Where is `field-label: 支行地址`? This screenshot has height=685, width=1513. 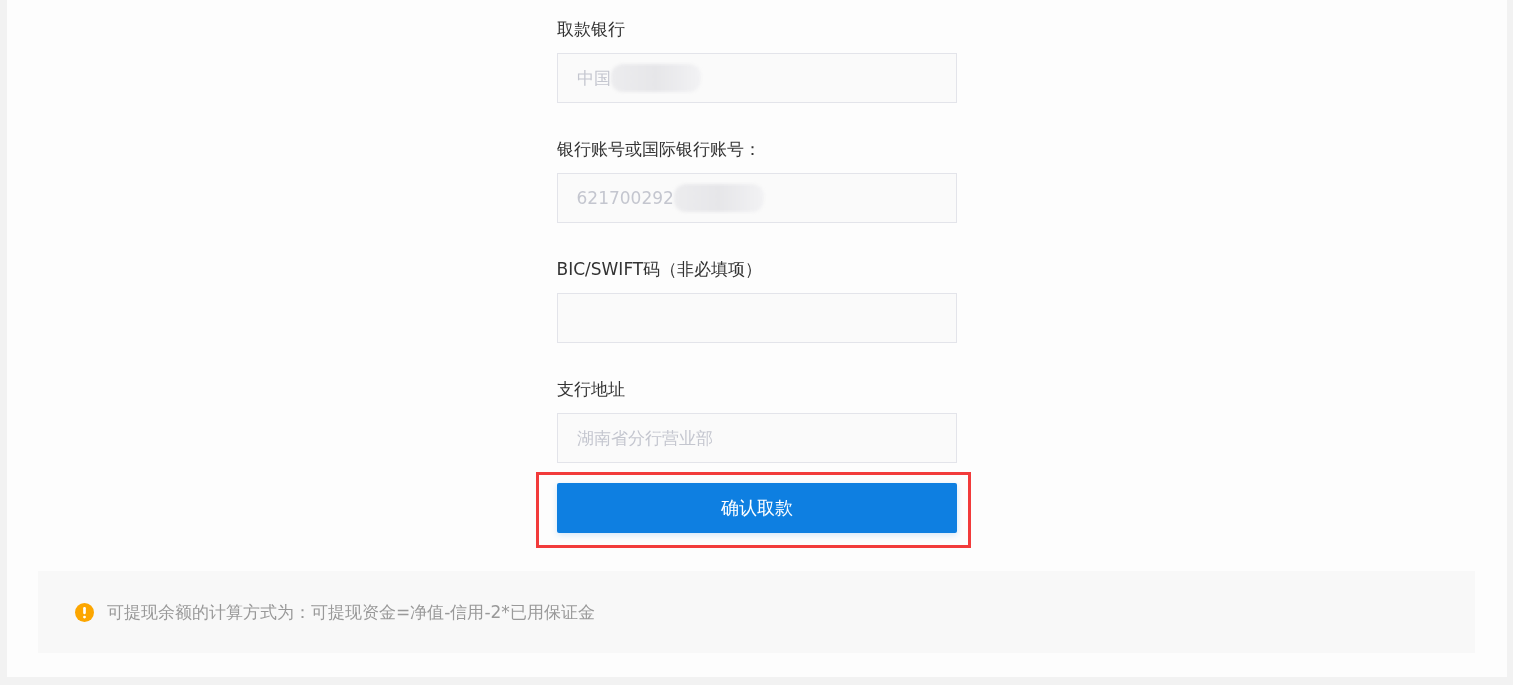
field-label: 支行地址 is located at coordinates (591, 389).